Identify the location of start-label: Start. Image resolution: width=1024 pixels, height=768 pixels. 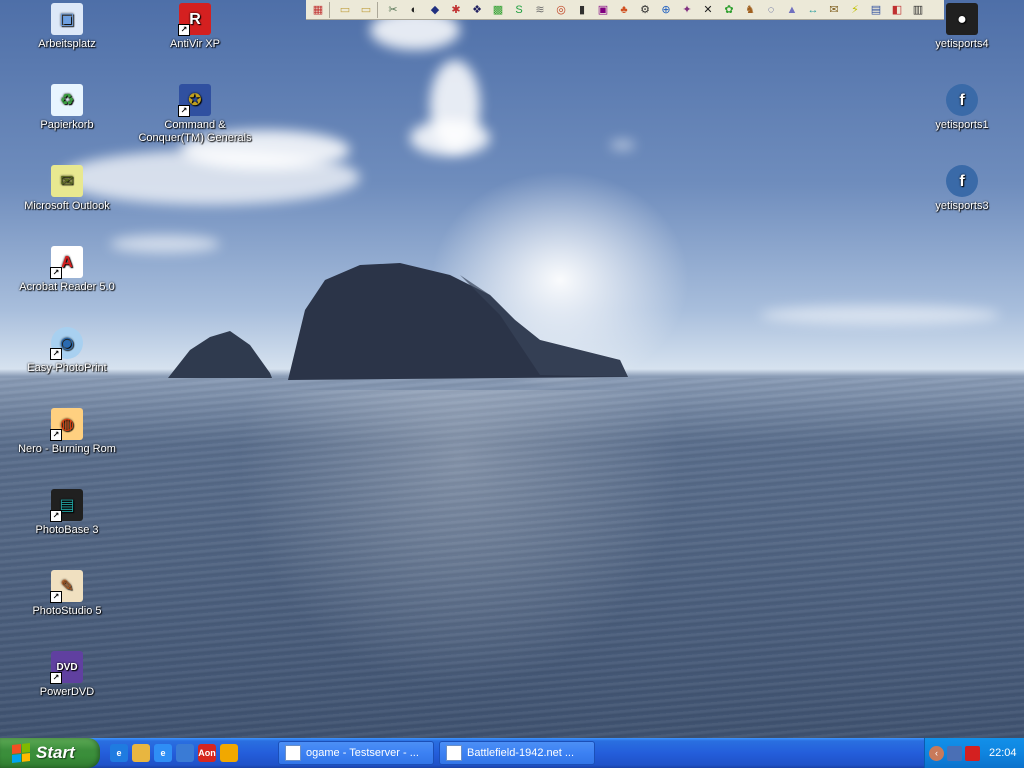
(55, 752).